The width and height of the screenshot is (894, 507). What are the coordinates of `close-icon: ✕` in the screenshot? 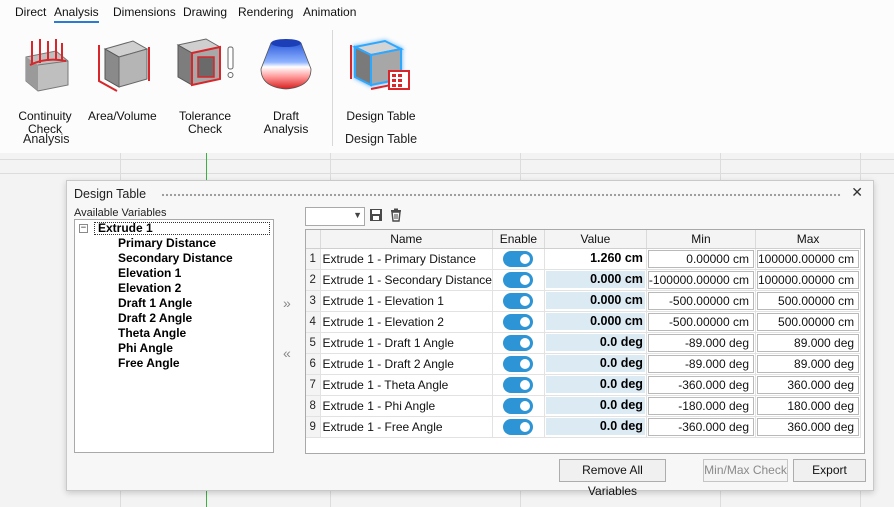 It's located at (857, 192).